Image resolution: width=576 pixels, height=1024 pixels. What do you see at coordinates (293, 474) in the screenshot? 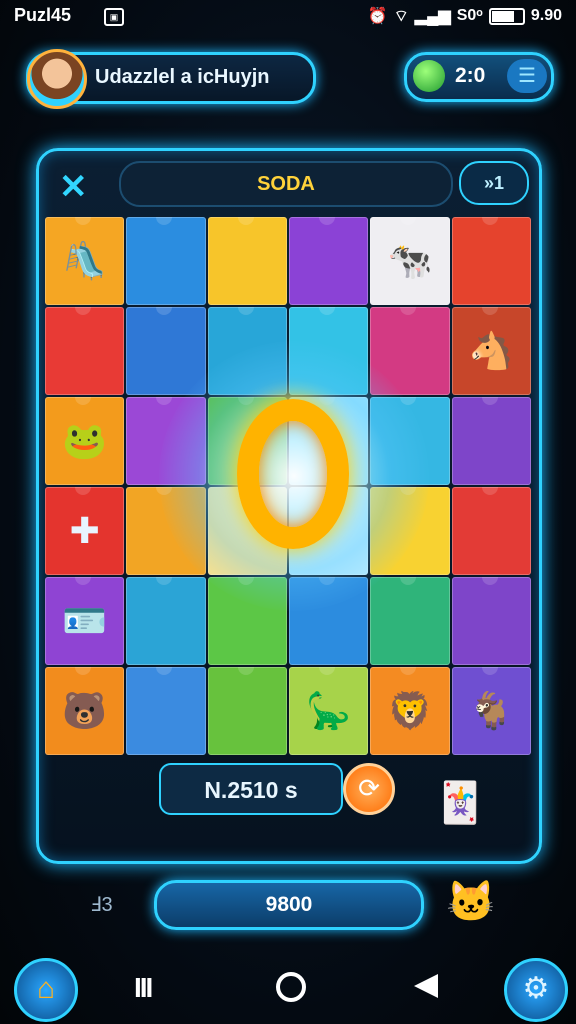
I see `big-zero-icon` at bounding box center [293, 474].